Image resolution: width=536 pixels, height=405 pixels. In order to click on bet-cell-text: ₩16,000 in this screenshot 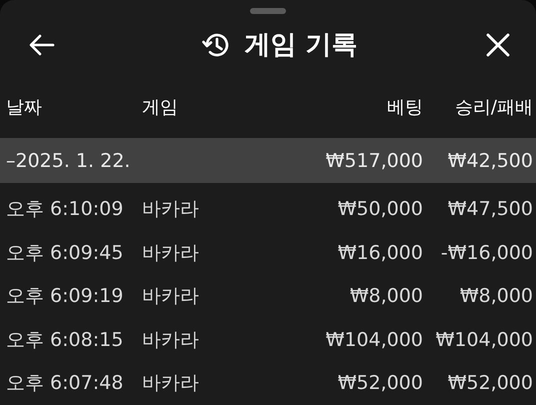, I will do `click(379, 253)`.